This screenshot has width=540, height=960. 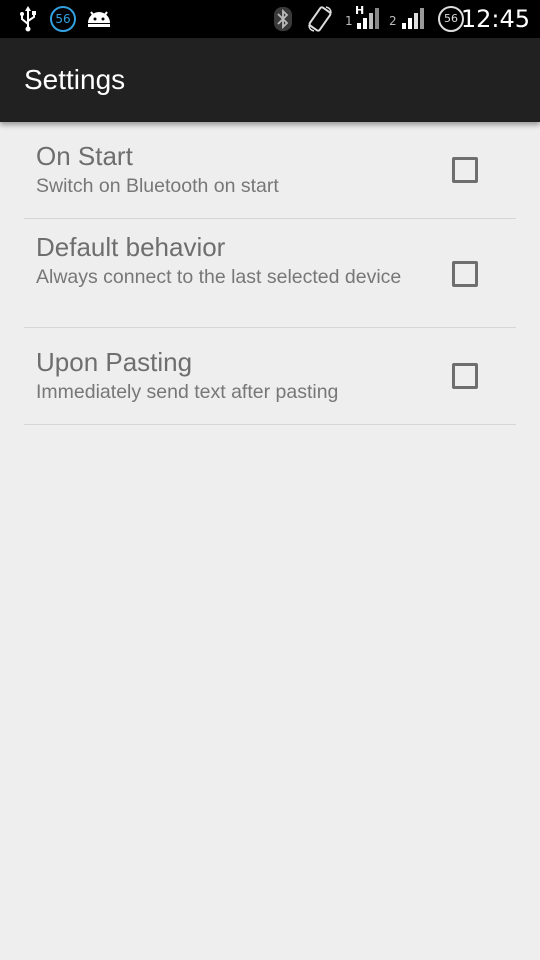 I want to click on bluetooth-icon, so click(x=283, y=19).